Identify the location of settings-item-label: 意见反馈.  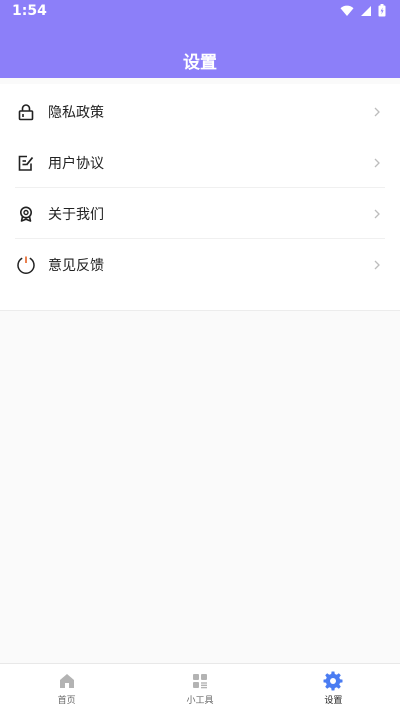
(76, 265).